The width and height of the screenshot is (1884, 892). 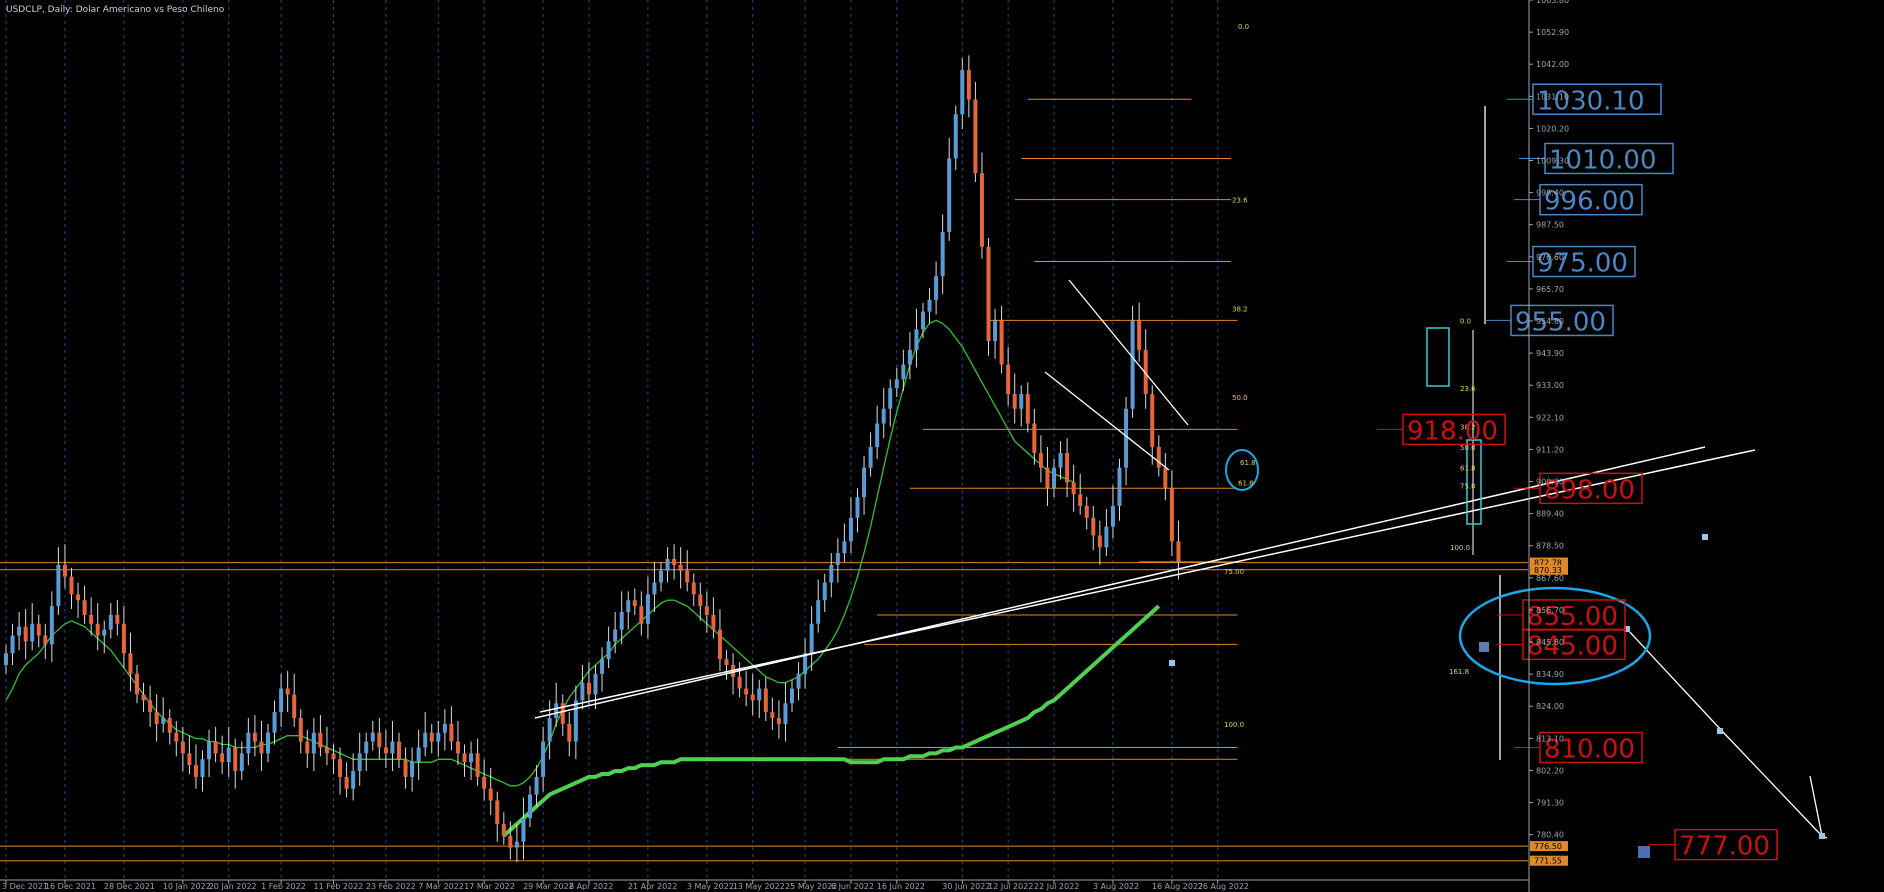 What do you see at coordinates (70, 886) in the screenshot?
I see `time-tick-label: 16 Dec 2021` at bounding box center [70, 886].